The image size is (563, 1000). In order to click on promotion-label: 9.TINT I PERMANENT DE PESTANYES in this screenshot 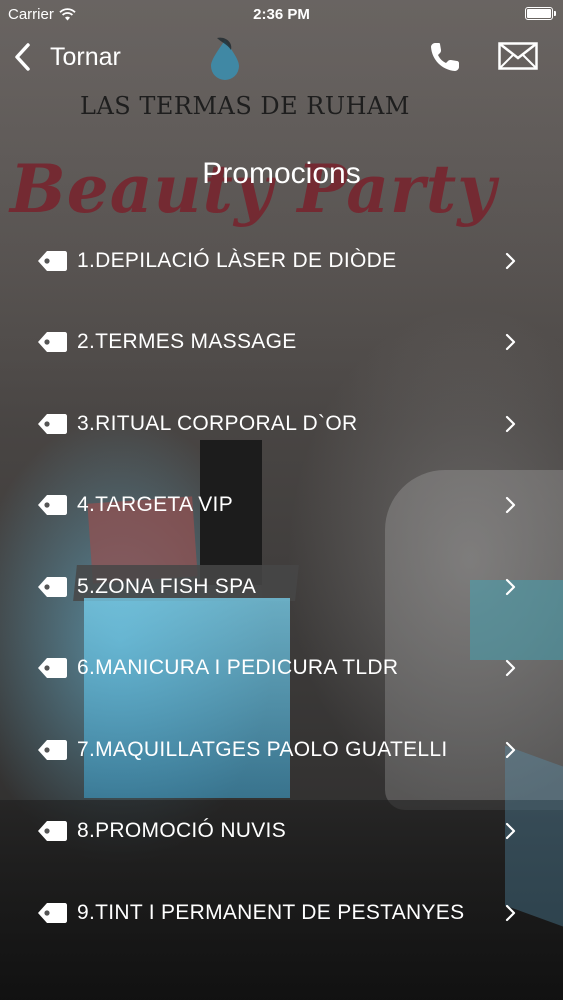, I will do `click(271, 912)`.